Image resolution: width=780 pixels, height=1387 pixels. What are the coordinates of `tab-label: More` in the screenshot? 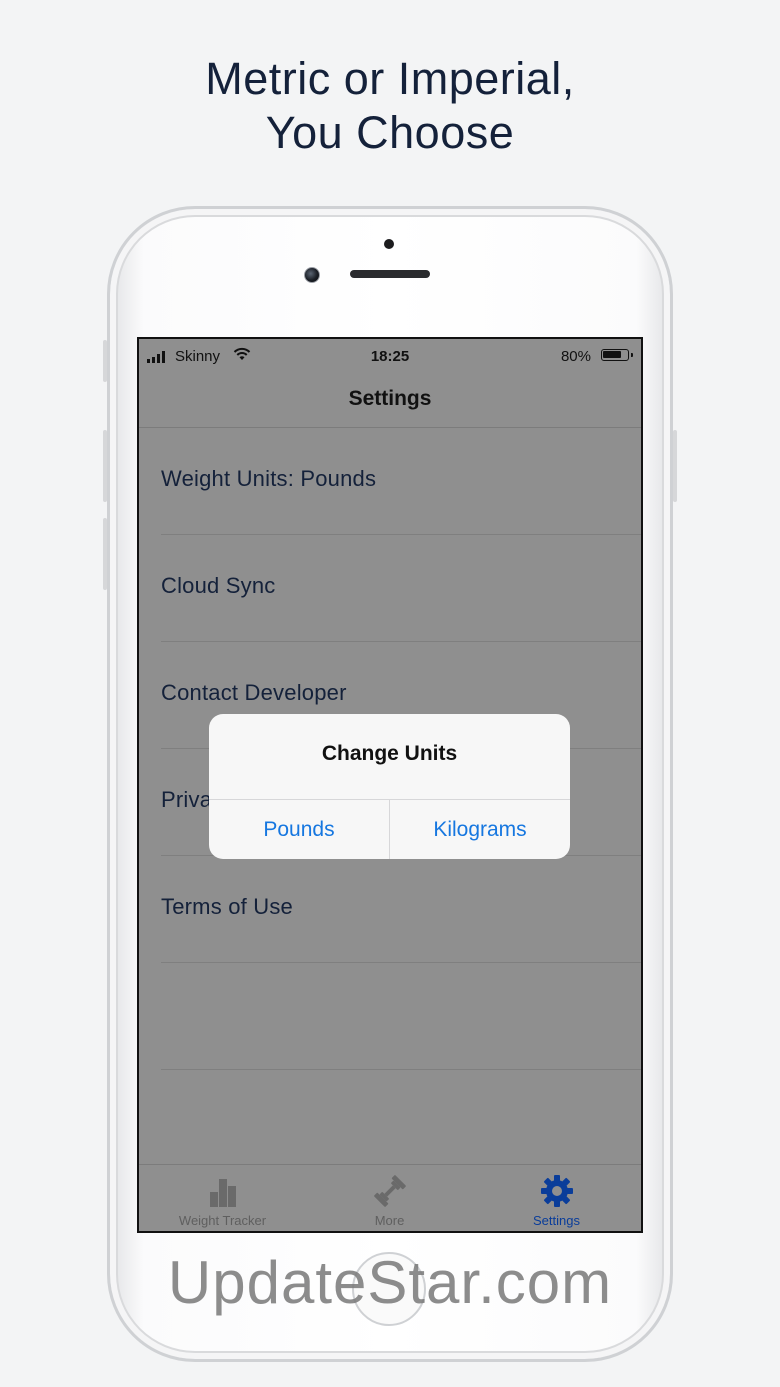 It's located at (389, 1220).